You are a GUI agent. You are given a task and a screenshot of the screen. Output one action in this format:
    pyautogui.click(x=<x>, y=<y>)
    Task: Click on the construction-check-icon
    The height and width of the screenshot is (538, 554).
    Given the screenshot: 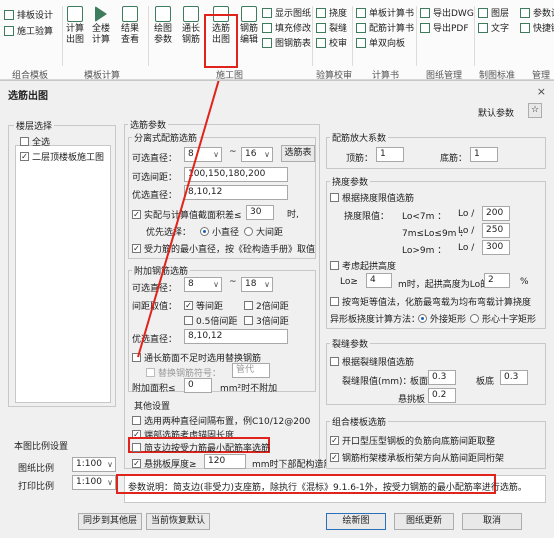 What is the action you would take?
    pyautogui.click(x=9, y=30)
    